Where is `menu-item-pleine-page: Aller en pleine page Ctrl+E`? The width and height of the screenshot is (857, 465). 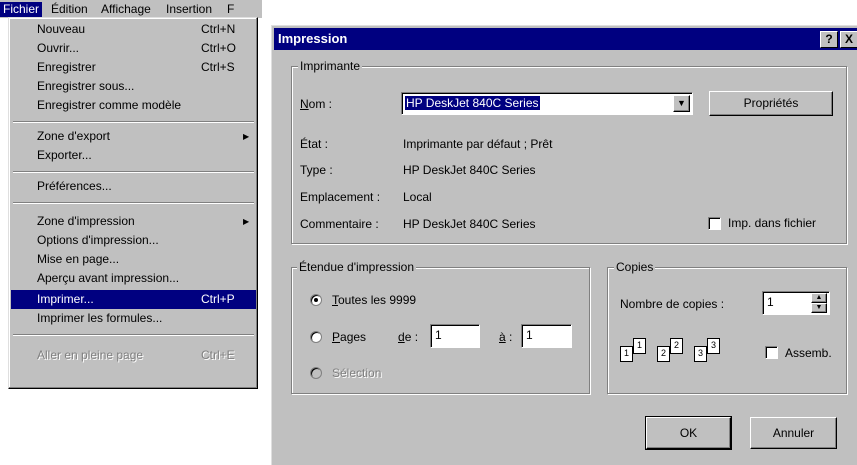 menu-item-pleine-page: Aller en pleine page Ctrl+E is located at coordinates (136, 355).